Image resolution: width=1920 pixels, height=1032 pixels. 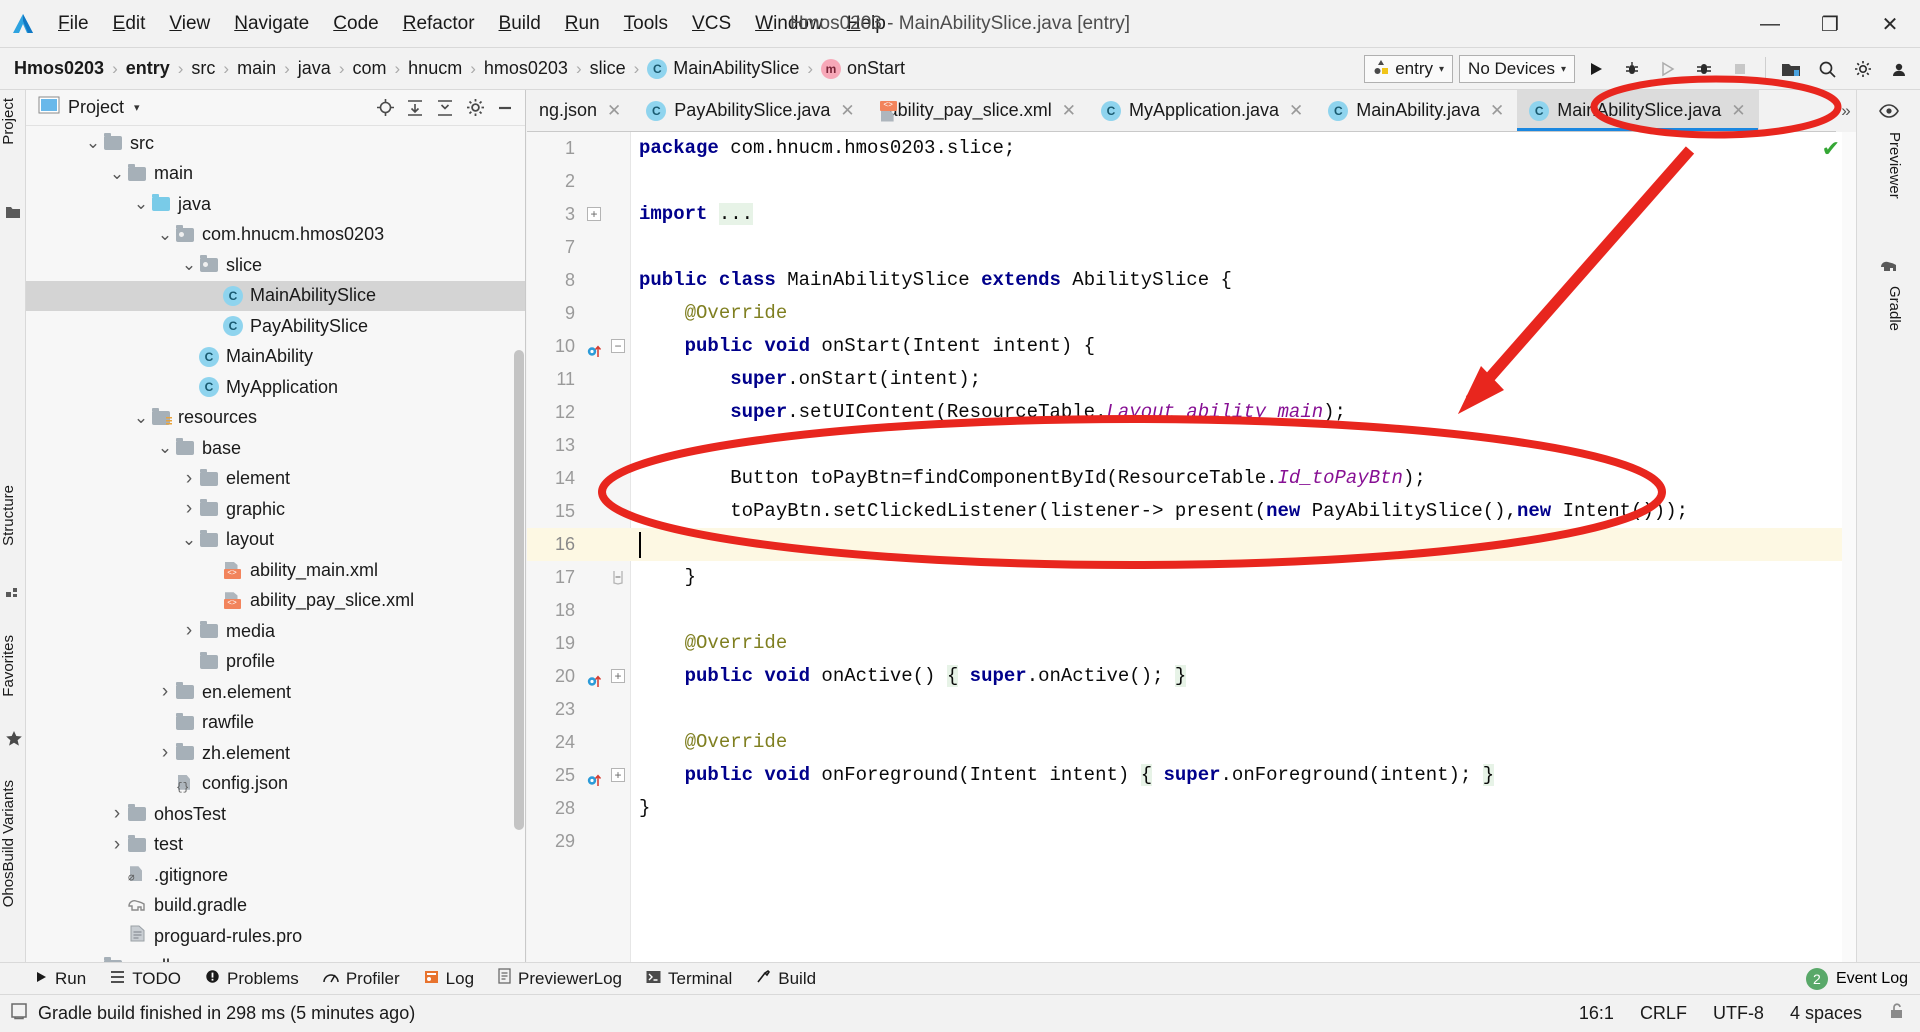 I want to click on sidebar-item-gradle: Gradle, so click(x=1890, y=308).